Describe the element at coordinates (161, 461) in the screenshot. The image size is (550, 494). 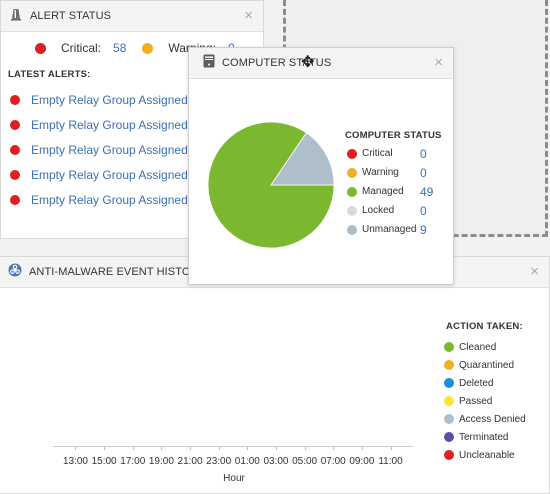
I see `x-tick-label: 19:00` at that location.